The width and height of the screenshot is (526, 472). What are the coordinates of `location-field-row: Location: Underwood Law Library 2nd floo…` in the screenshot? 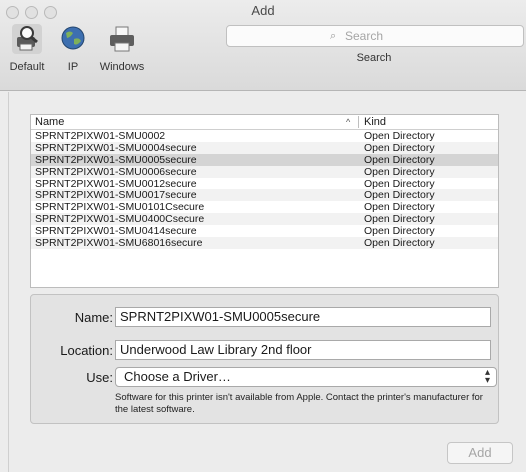 It's located at (264, 350).